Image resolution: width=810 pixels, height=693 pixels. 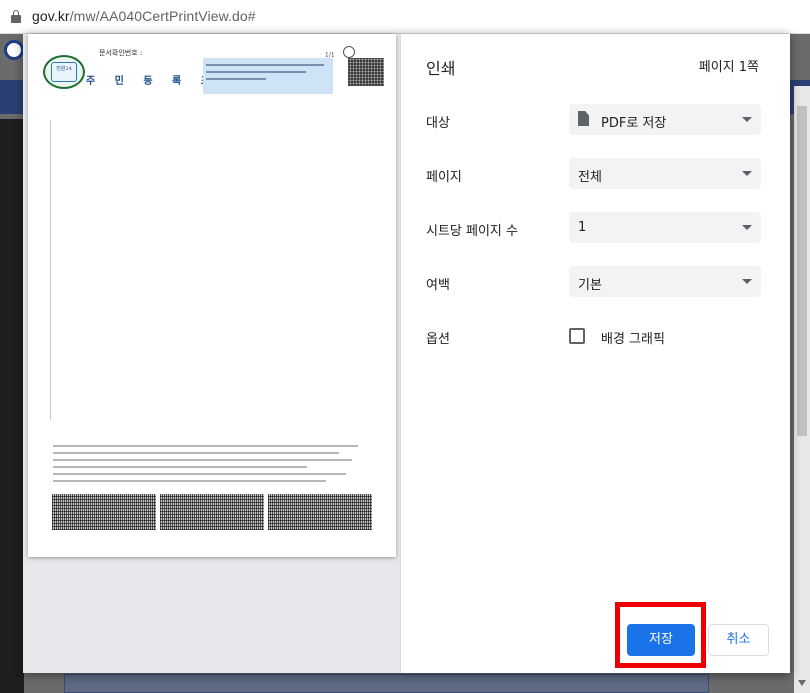 What do you see at coordinates (665, 173) in the screenshot?
I see `pages-select: 전체` at bounding box center [665, 173].